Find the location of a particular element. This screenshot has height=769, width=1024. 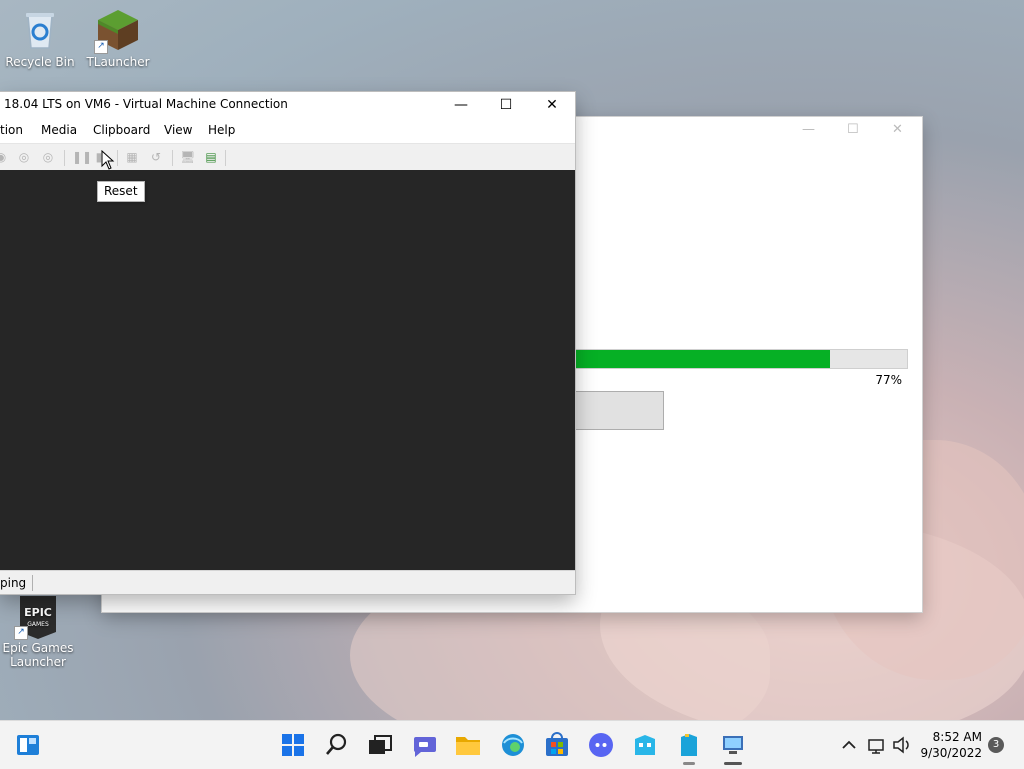

search-icon is located at coordinates (336, 744).